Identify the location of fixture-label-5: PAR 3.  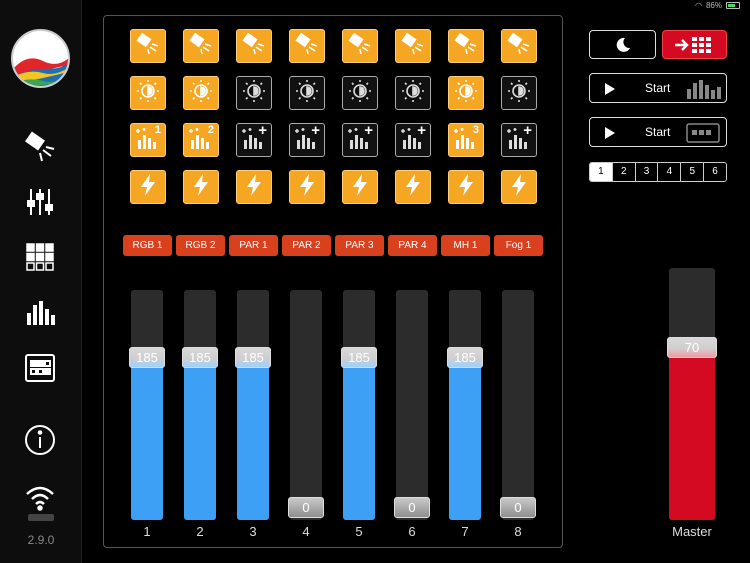
(359, 245).